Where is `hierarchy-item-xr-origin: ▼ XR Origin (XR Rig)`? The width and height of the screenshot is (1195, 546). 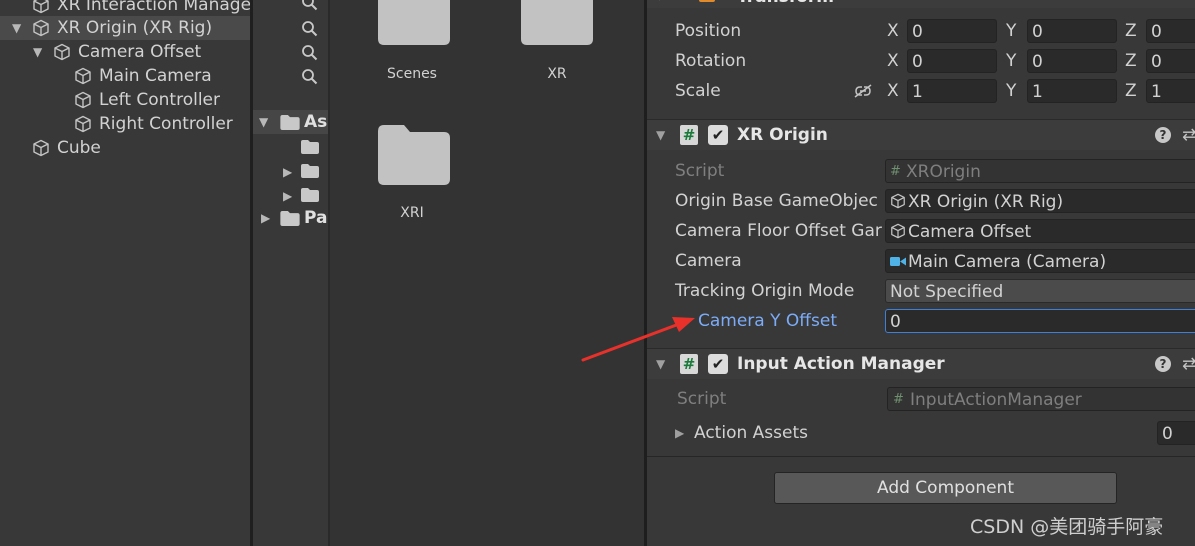
hierarchy-item-xr-origin: ▼ XR Origin (XR Rig) is located at coordinates (125, 28).